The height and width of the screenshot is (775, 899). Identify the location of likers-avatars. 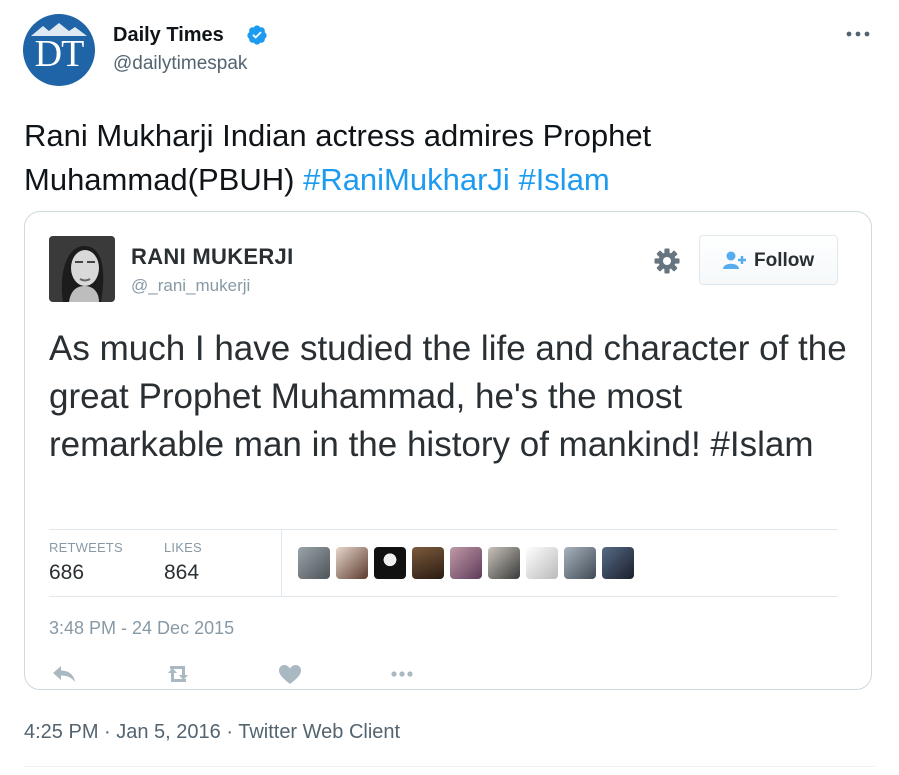
(466, 563).